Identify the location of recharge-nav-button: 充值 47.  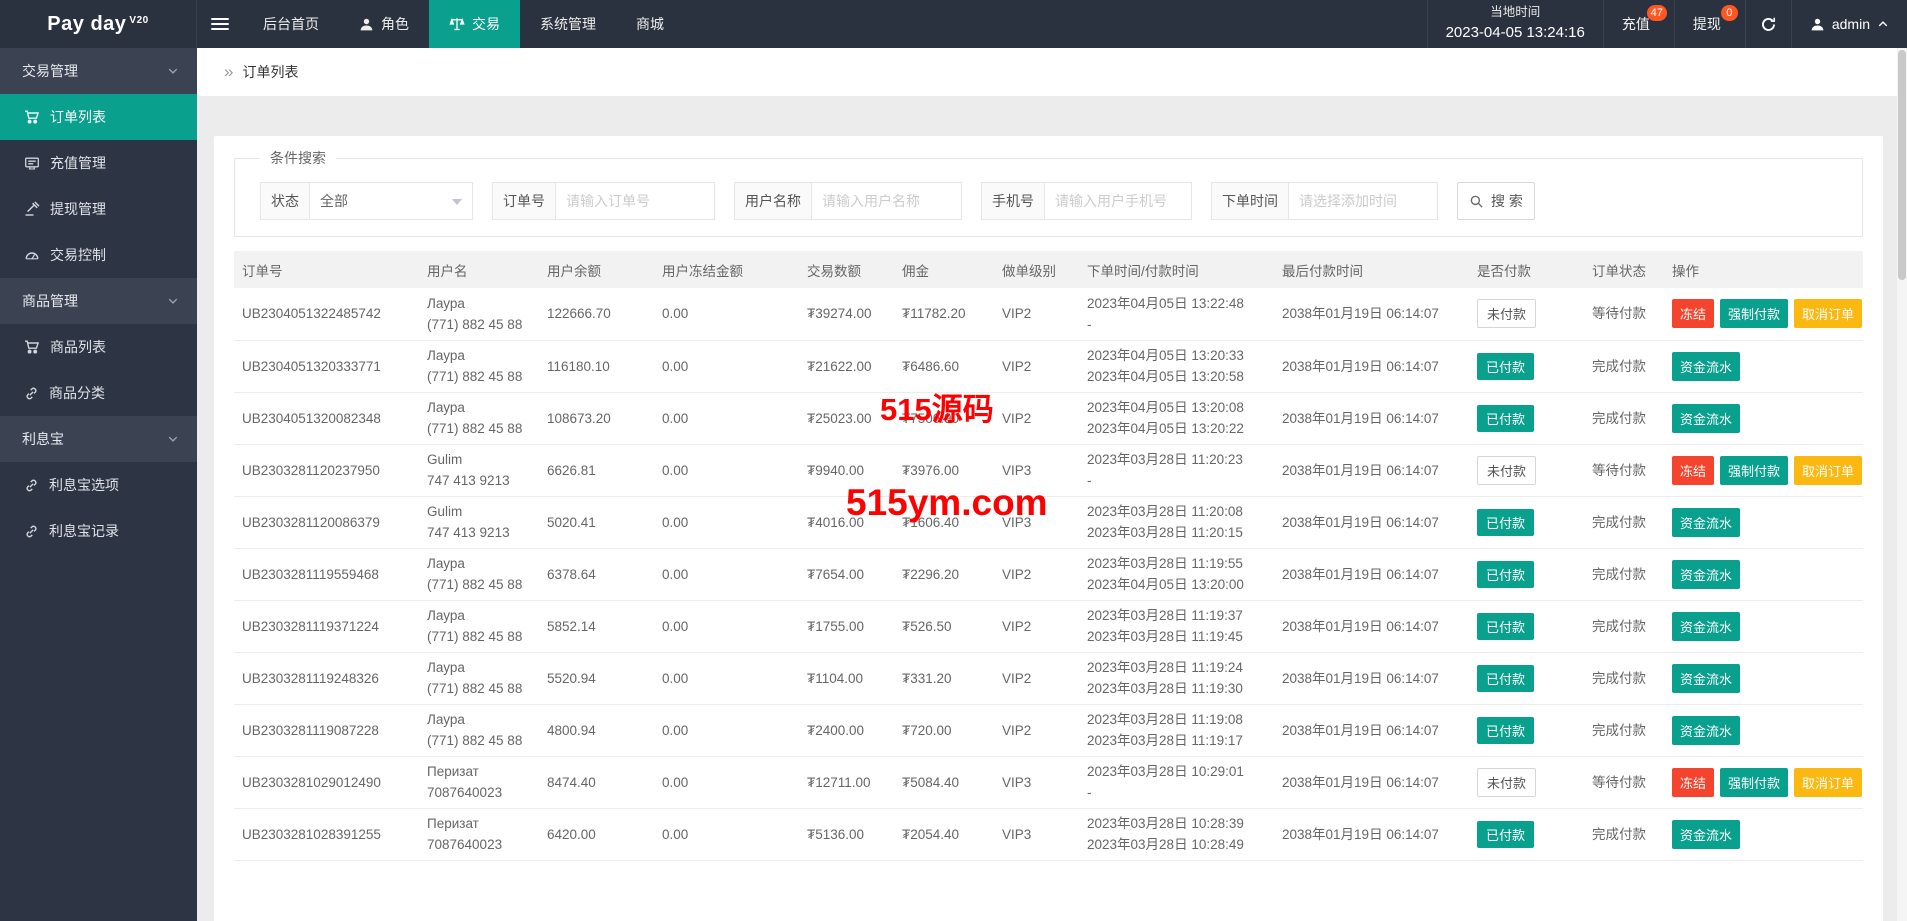
(1638, 24).